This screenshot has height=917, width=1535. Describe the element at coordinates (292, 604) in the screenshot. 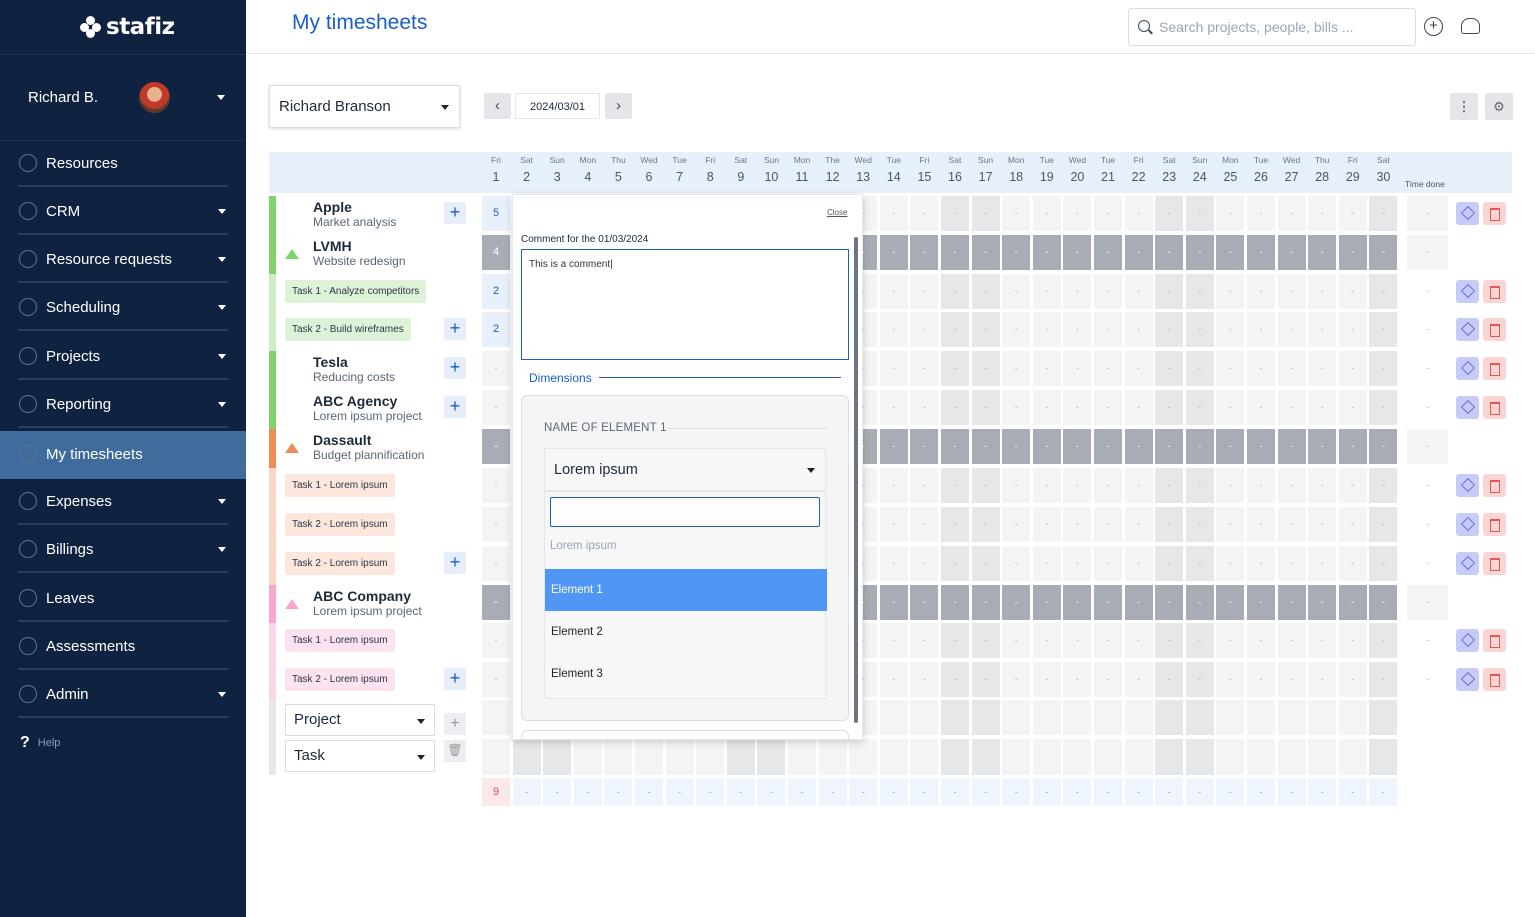

I see `collapse-toggle-icon` at that location.